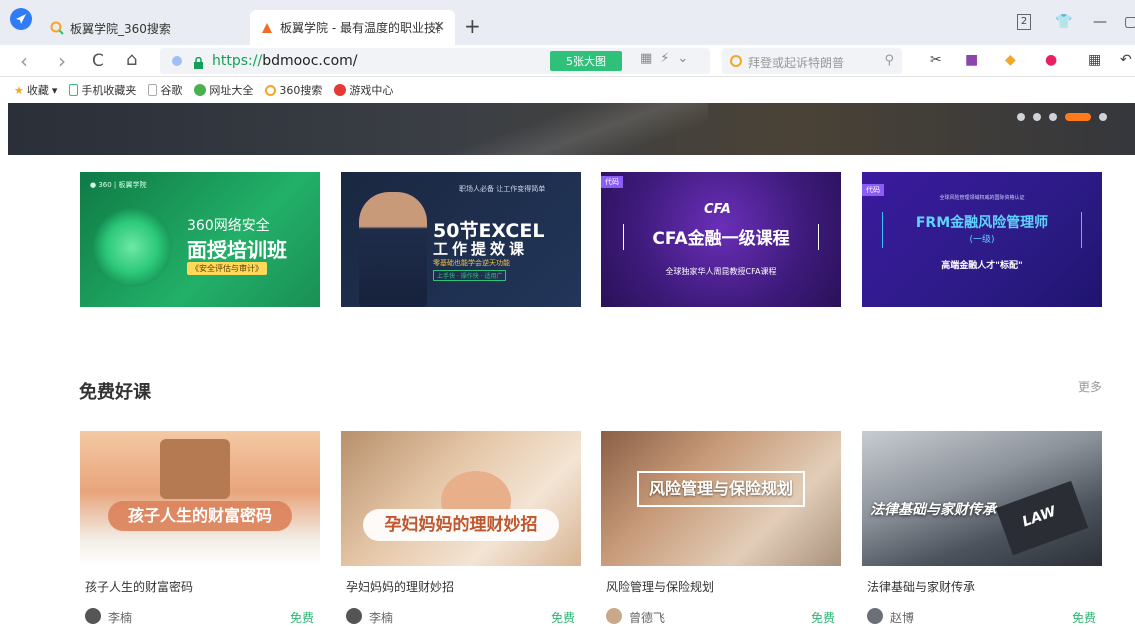  I want to click on course-thumbnail: 孩子人生的财富密码, so click(200, 498).